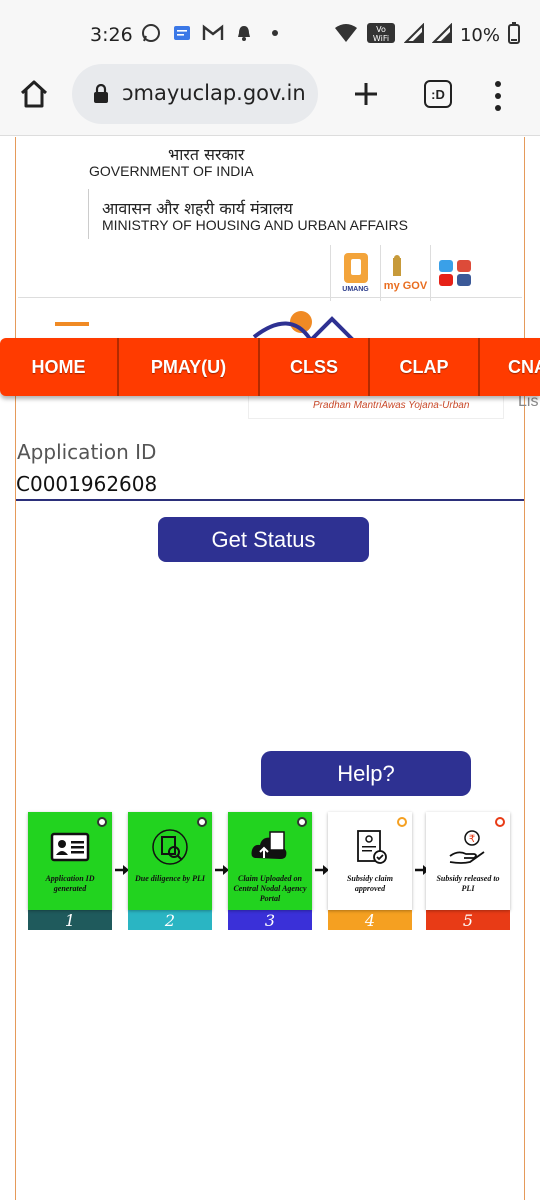 Image resolution: width=540 pixels, height=1200 pixels. What do you see at coordinates (391, 405) in the screenshot?
I see `banner-tagline: Pradhan MantriAwas Yojana-Urban` at bounding box center [391, 405].